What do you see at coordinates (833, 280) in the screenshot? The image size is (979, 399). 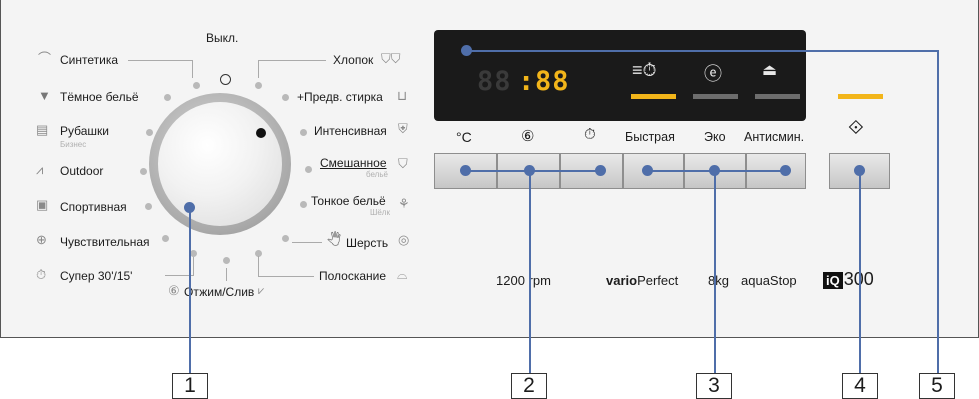 I see `model-logo-box: iQ` at bounding box center [833, 280].